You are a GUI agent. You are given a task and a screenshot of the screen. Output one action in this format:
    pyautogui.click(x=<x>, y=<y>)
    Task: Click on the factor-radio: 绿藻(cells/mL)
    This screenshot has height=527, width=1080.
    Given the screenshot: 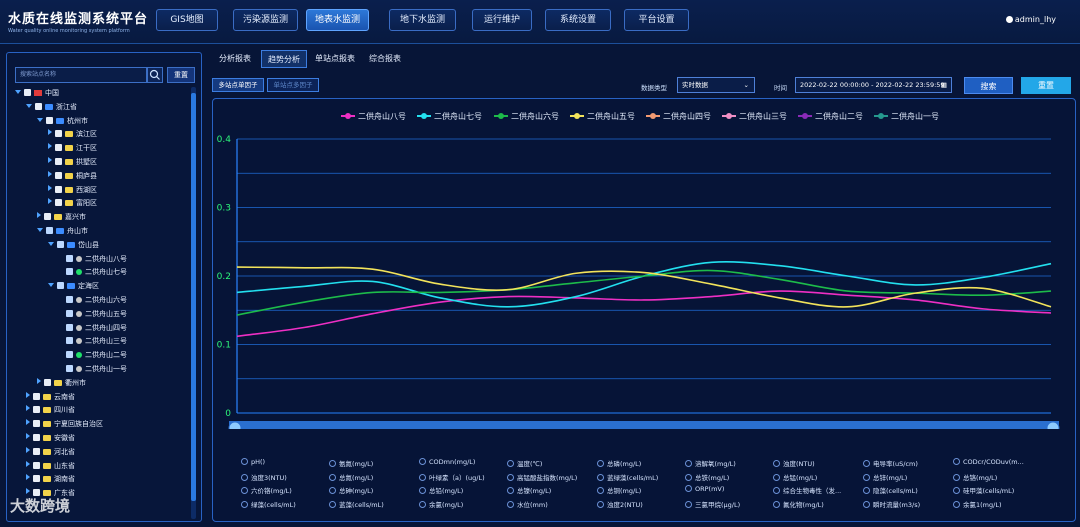 What is the action you would take?
    pyautogui.click(x=268, y=504)
    